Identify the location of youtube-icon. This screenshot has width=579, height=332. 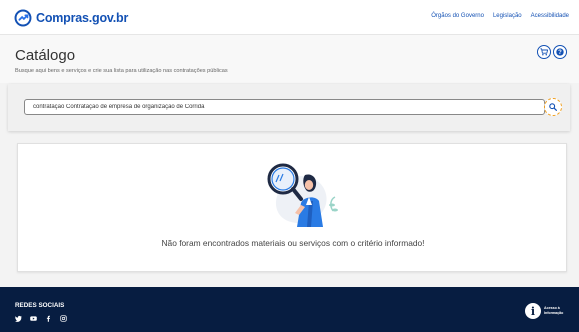
(33, 318).